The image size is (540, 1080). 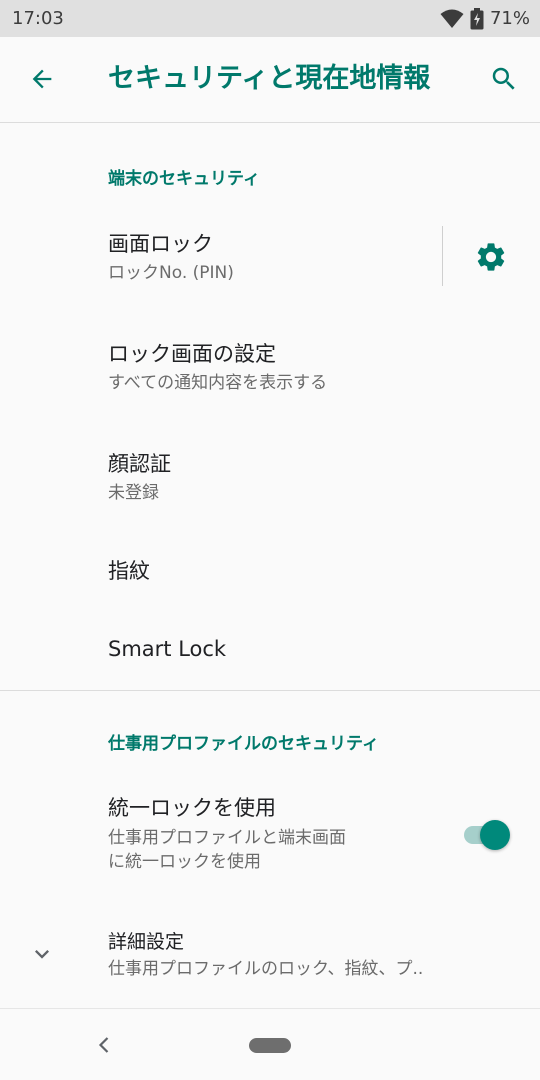 What do you see at coordinates (192, 808) in the screenshot?
I see `unified-lock-title: 統一ロックを使用` at bounding box center [192, 808].